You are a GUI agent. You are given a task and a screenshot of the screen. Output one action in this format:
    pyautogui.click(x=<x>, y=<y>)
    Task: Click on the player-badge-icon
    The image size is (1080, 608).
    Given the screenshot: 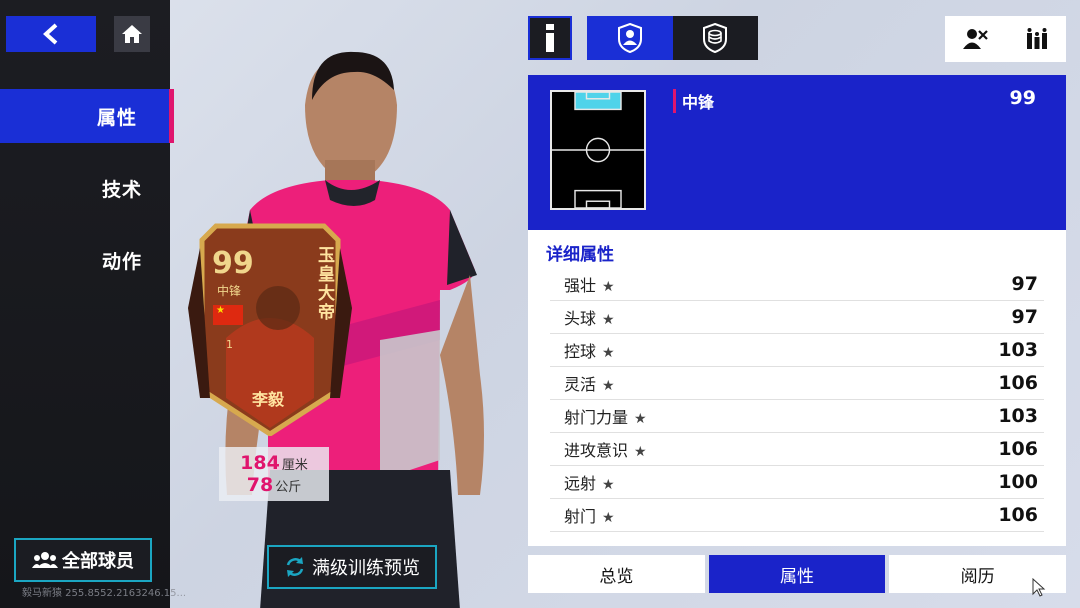 What is the action you would take?
    pyautogui.click(x=629, y=38)
    